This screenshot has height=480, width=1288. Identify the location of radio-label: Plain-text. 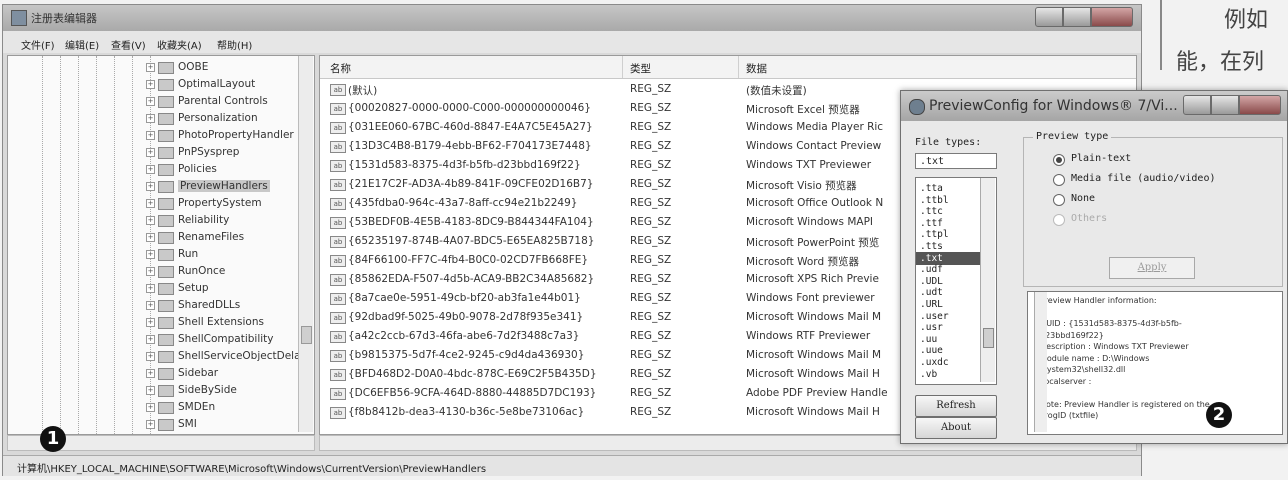
(1101, 158).